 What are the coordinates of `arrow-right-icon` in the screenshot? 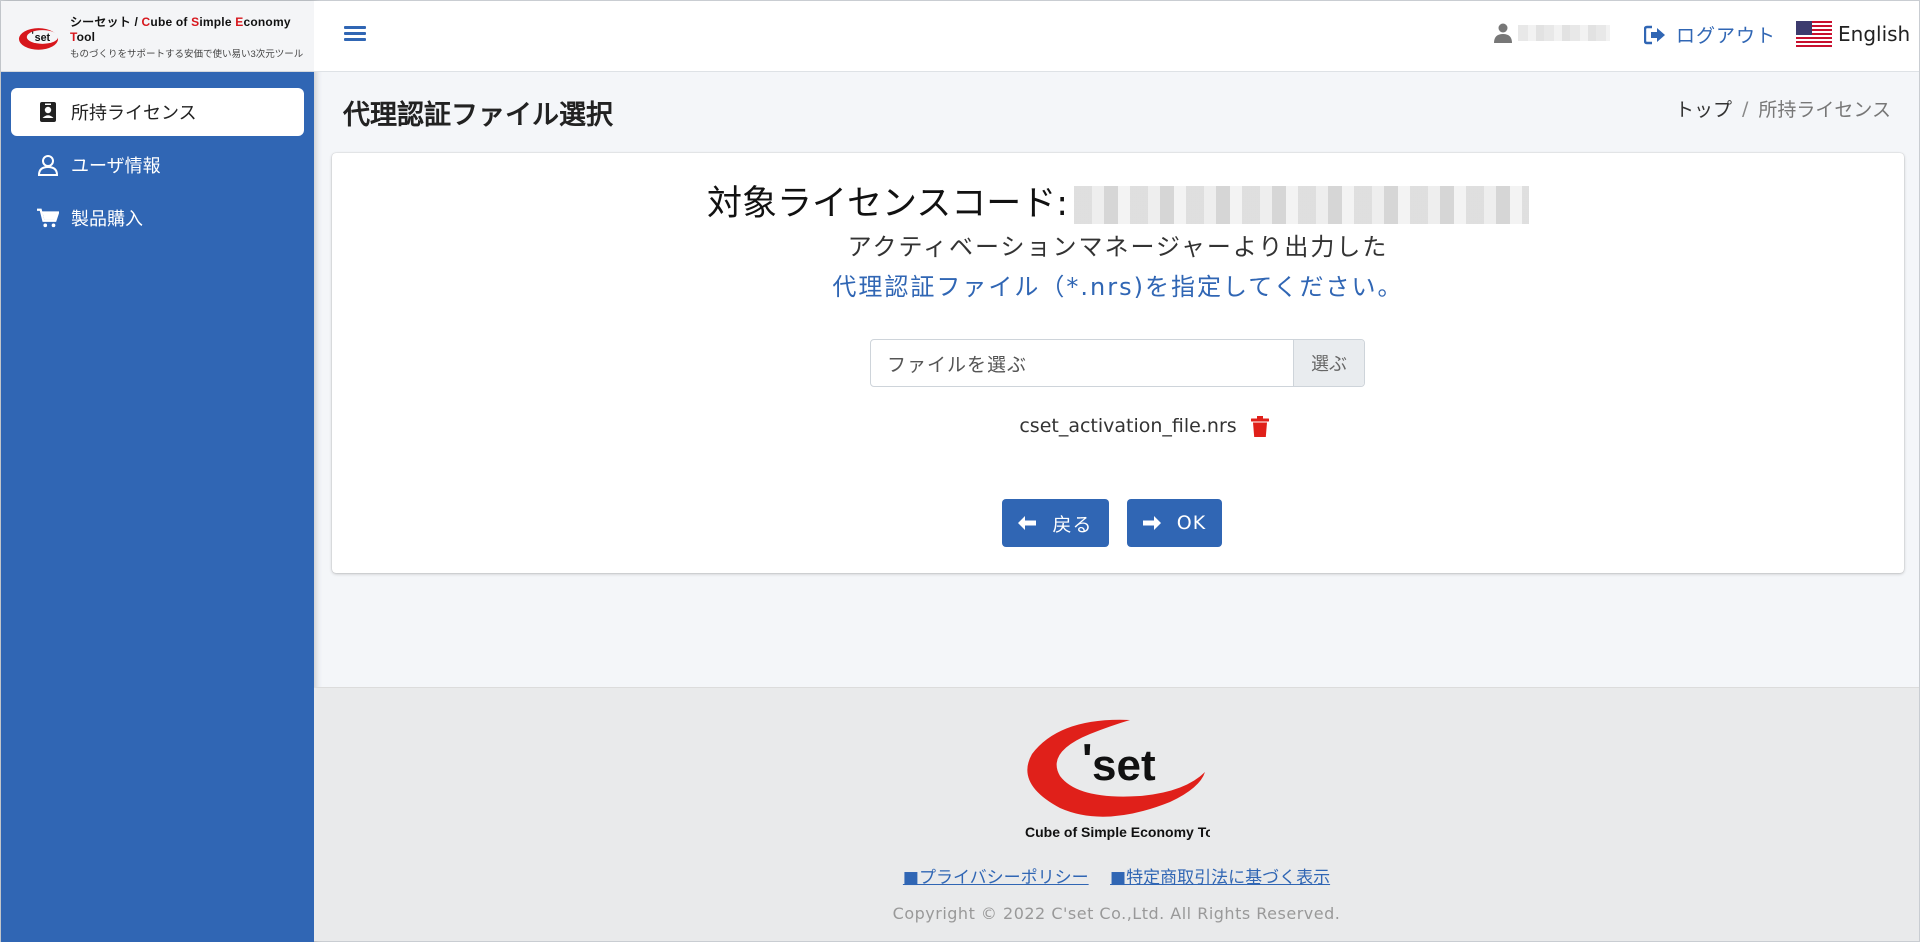 It's located at (1151, 523).